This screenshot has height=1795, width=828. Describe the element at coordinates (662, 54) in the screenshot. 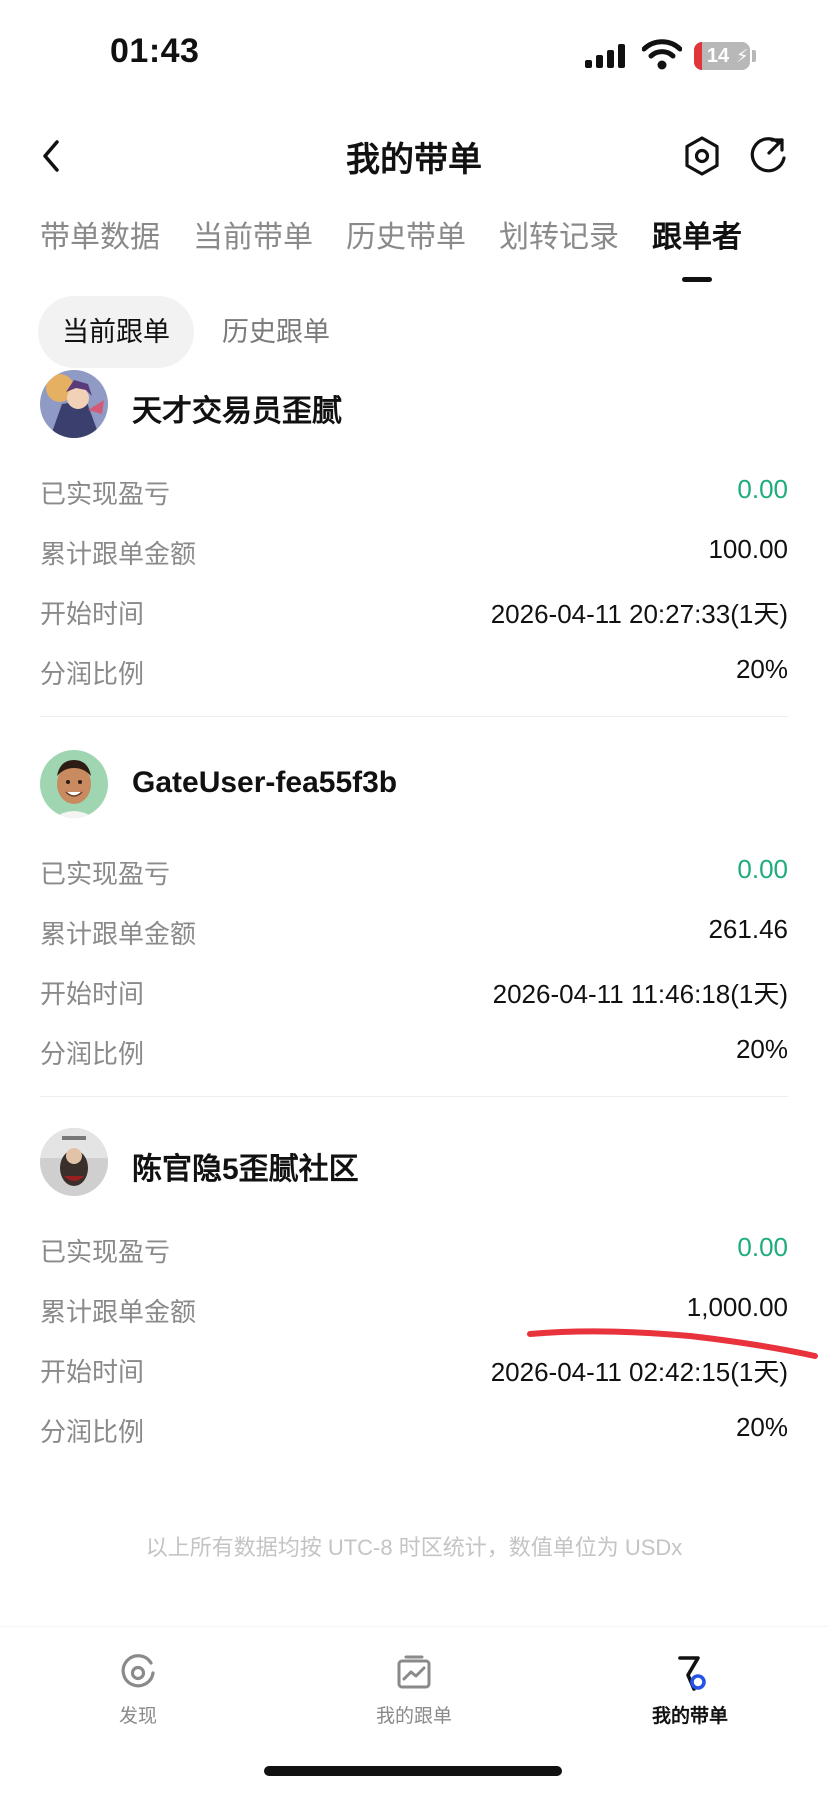

I see `wifi-icon` at that location.